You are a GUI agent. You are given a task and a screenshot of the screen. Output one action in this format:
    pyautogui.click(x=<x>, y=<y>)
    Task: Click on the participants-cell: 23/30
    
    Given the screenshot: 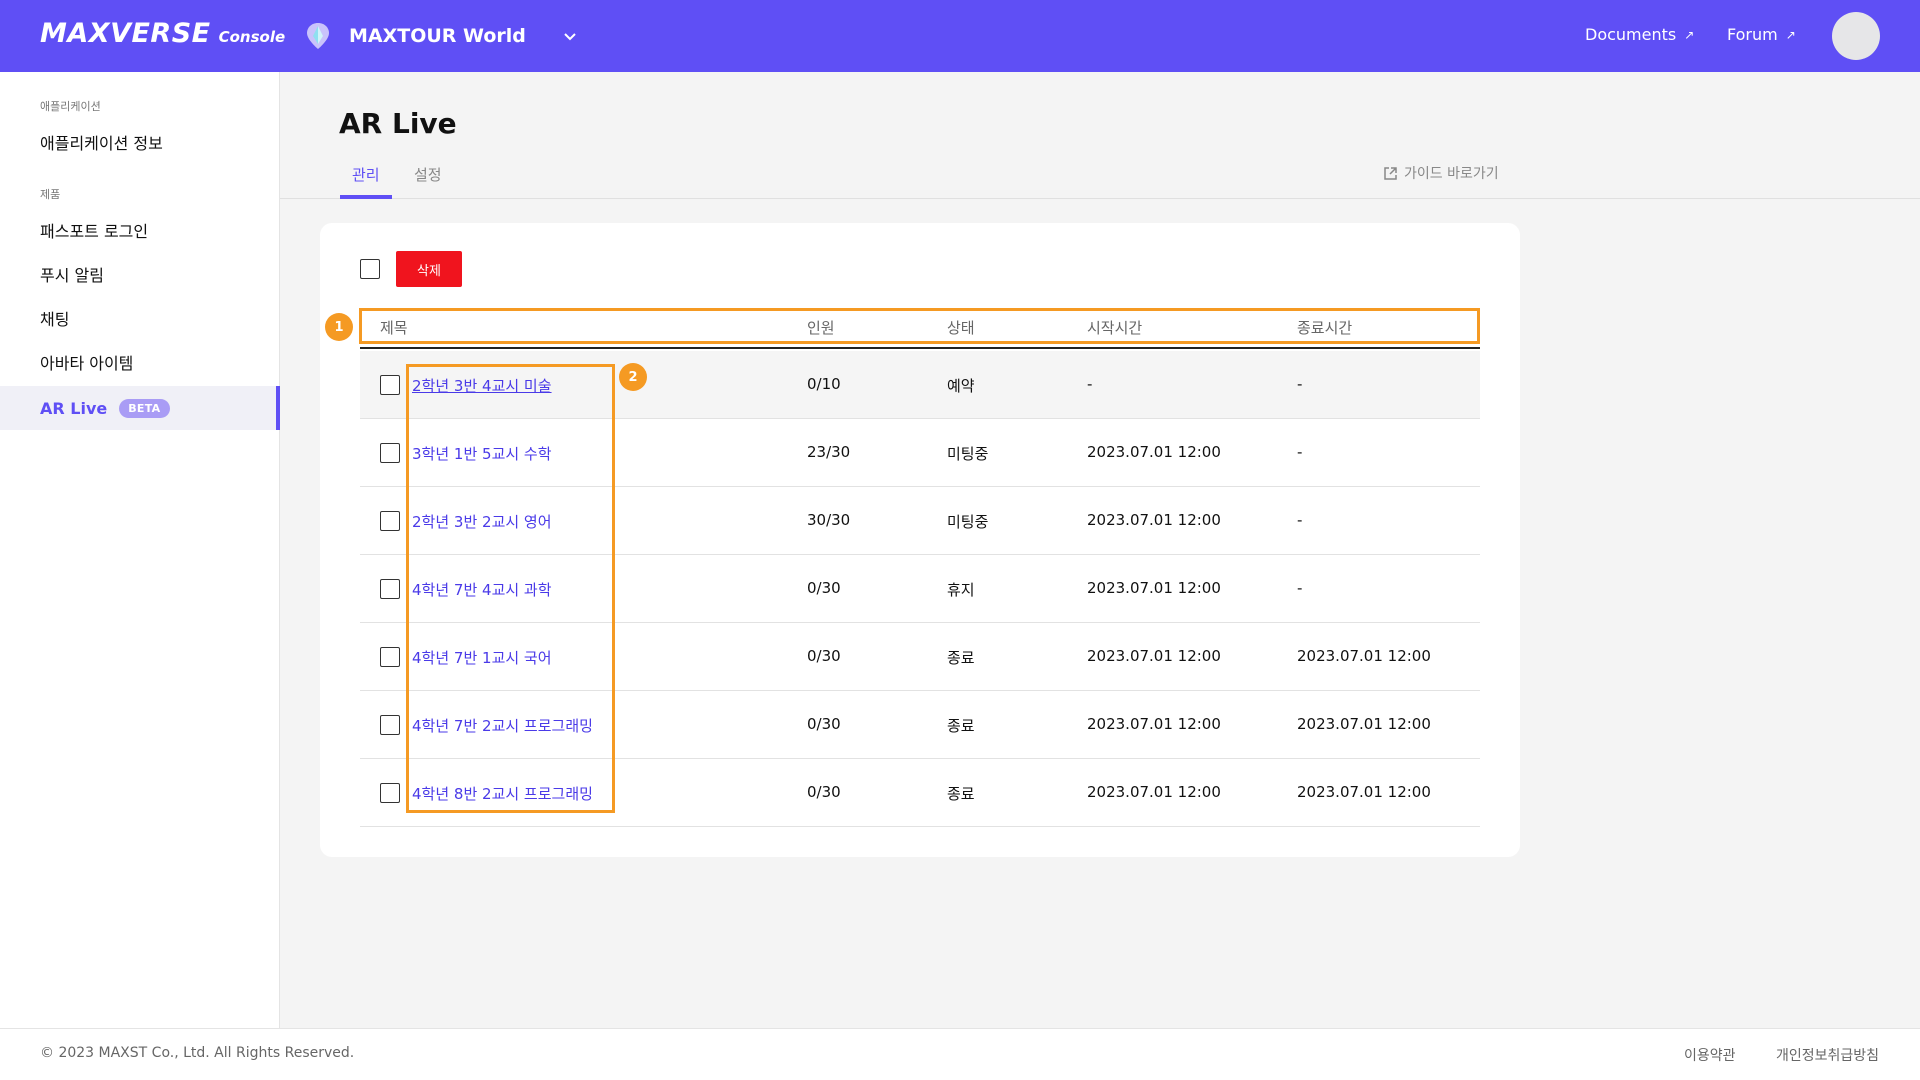 What is the action you would take?
    pyautogui.click(x=829, y=452)
    